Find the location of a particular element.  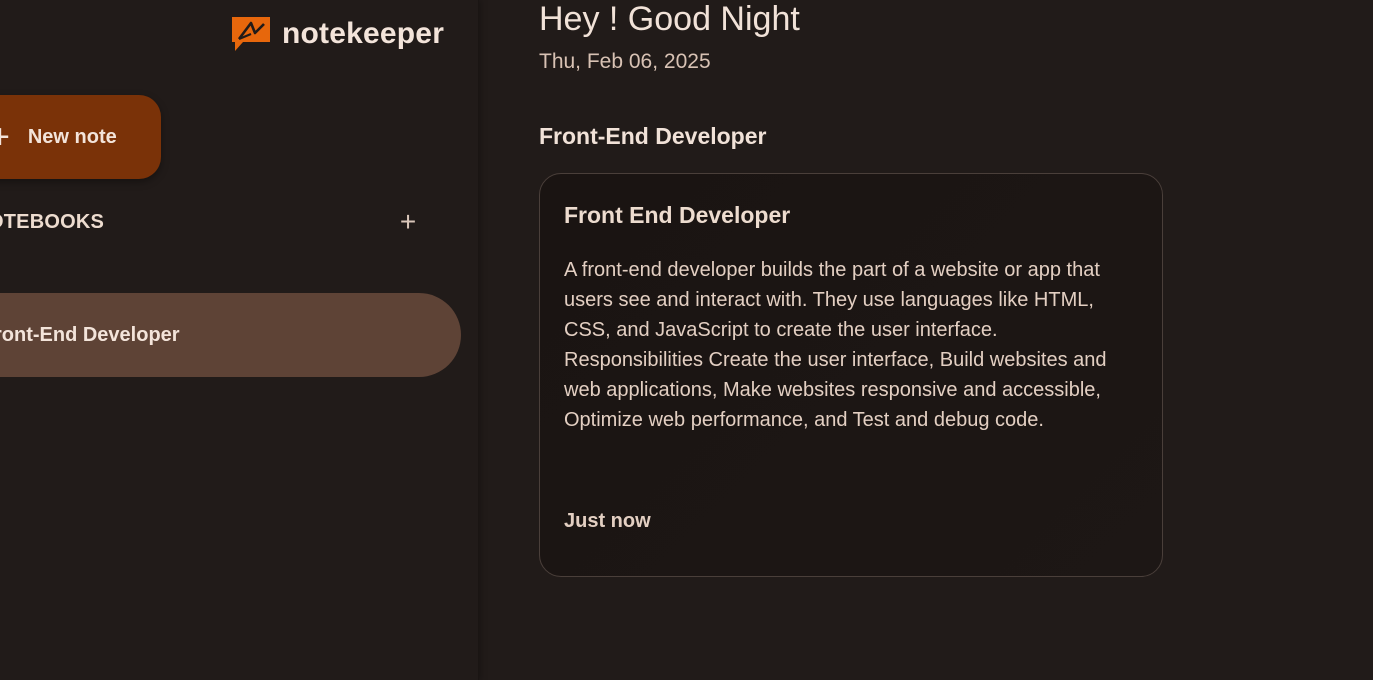

new-note-button: + New note is located at coordinates (80, 137).